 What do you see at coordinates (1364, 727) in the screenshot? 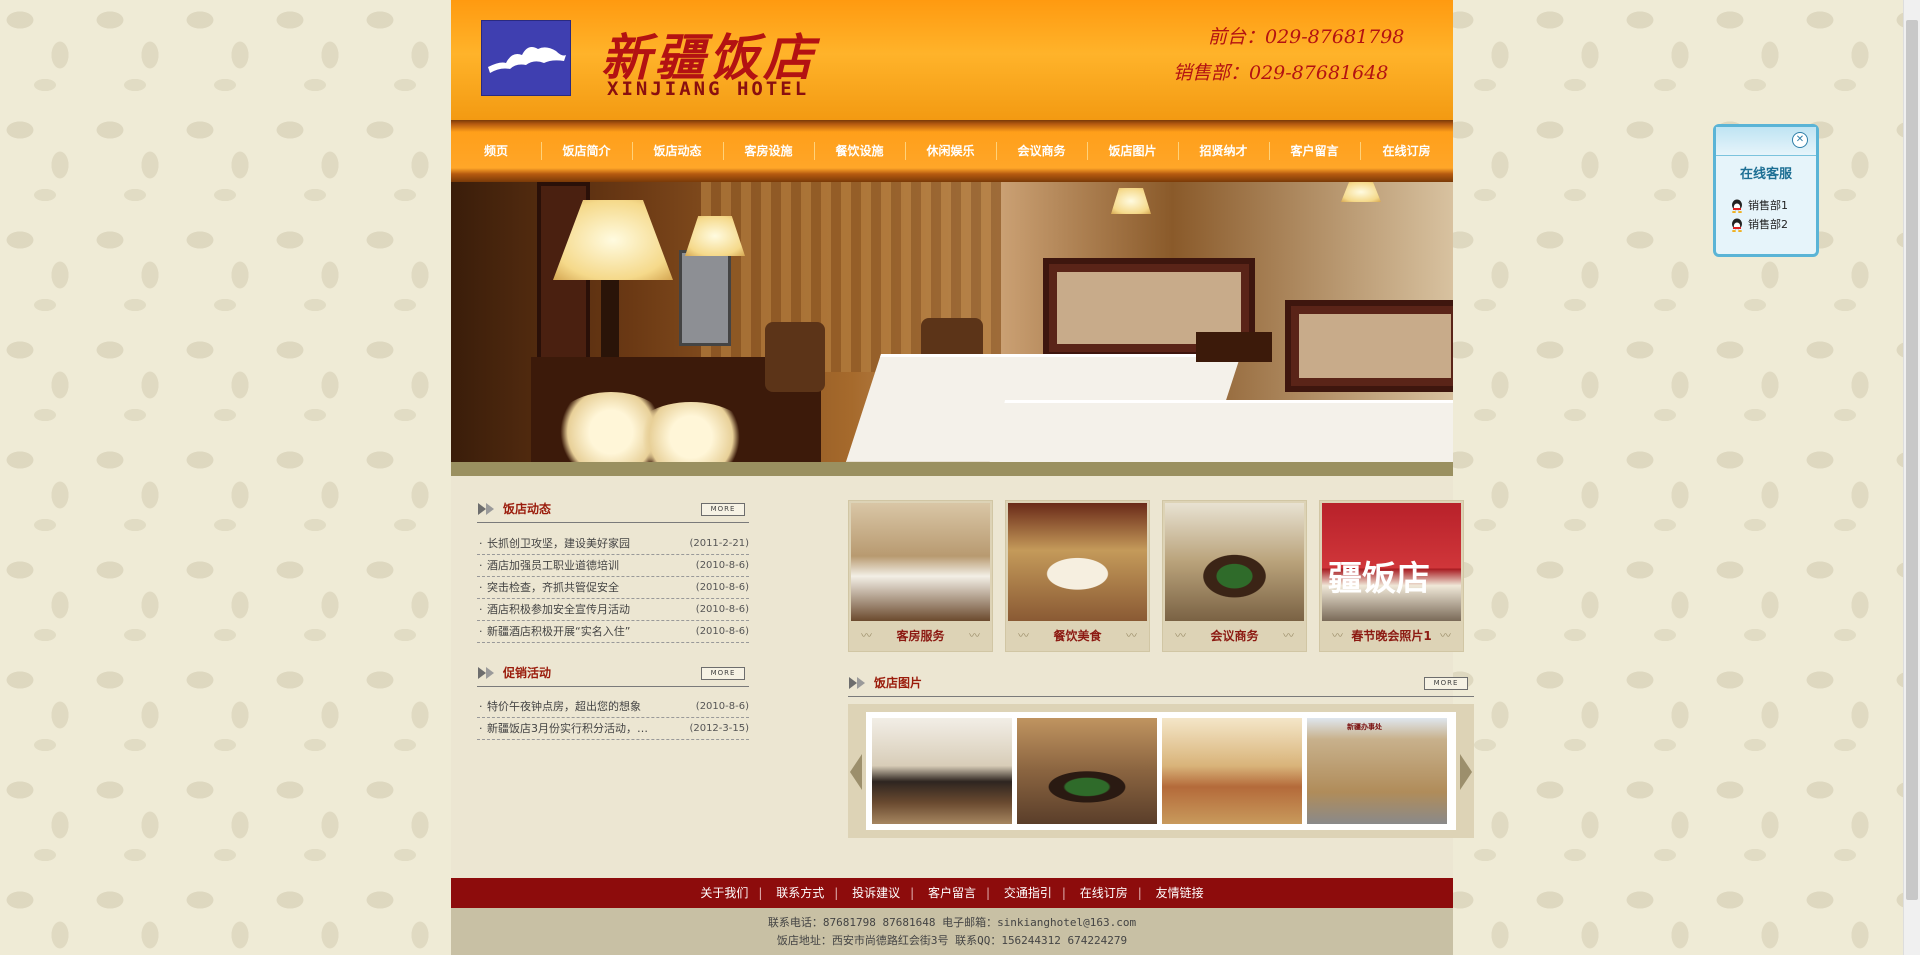
I see `building-sign: 新疆办事处` at bounding box center [1364, 727].